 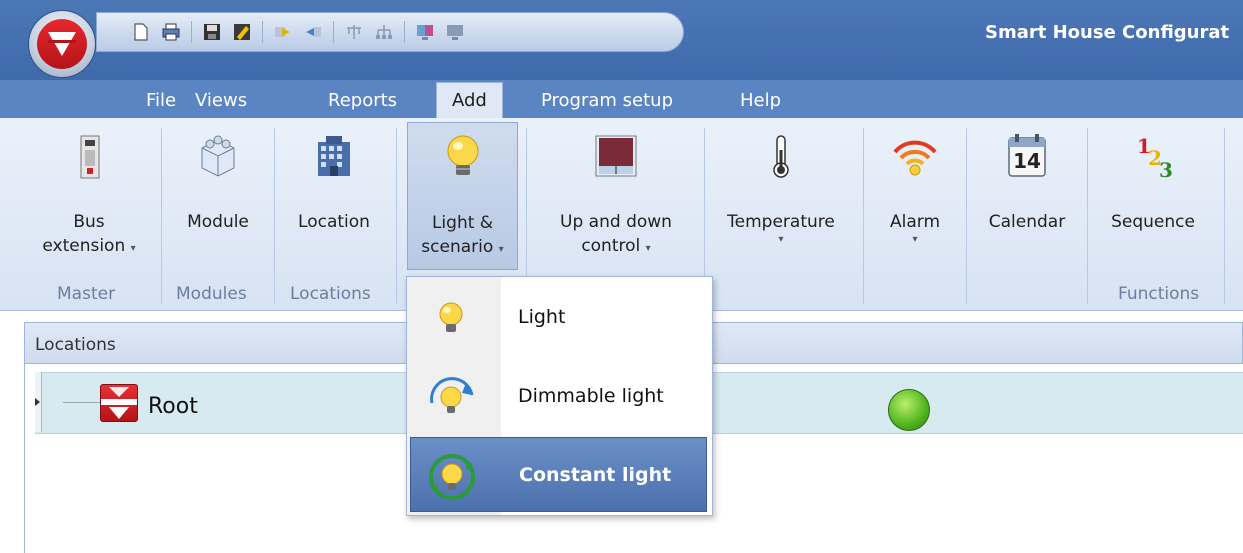 I want to click on group-label-modules: Modules, so click(x=211, y=294).